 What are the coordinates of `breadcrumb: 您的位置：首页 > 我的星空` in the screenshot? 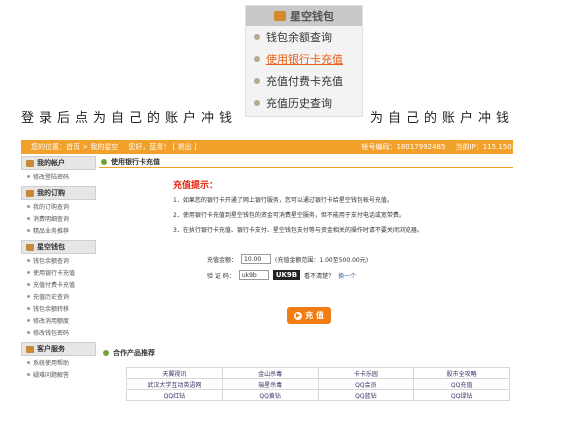 It's located at (75, 147).